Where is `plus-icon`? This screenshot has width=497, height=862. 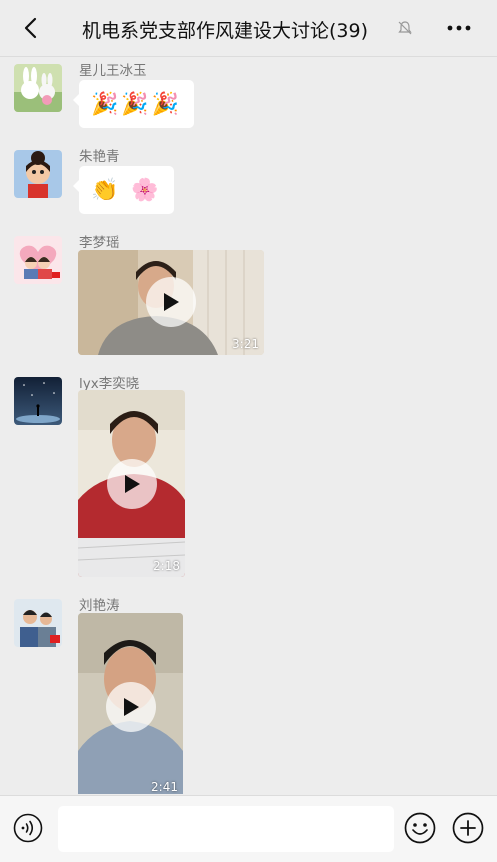 plus-icon is located at coordinates (468, 828).